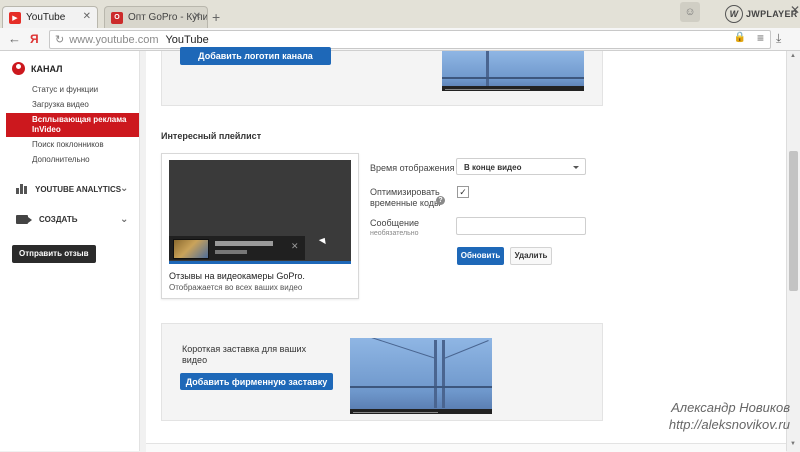 The height and width of the screenshot is (452, 800). Describe the element at coordinates (382, 76) in the screenshot. I see `channel-logo-panel: Добавить логотип канала` at that location.